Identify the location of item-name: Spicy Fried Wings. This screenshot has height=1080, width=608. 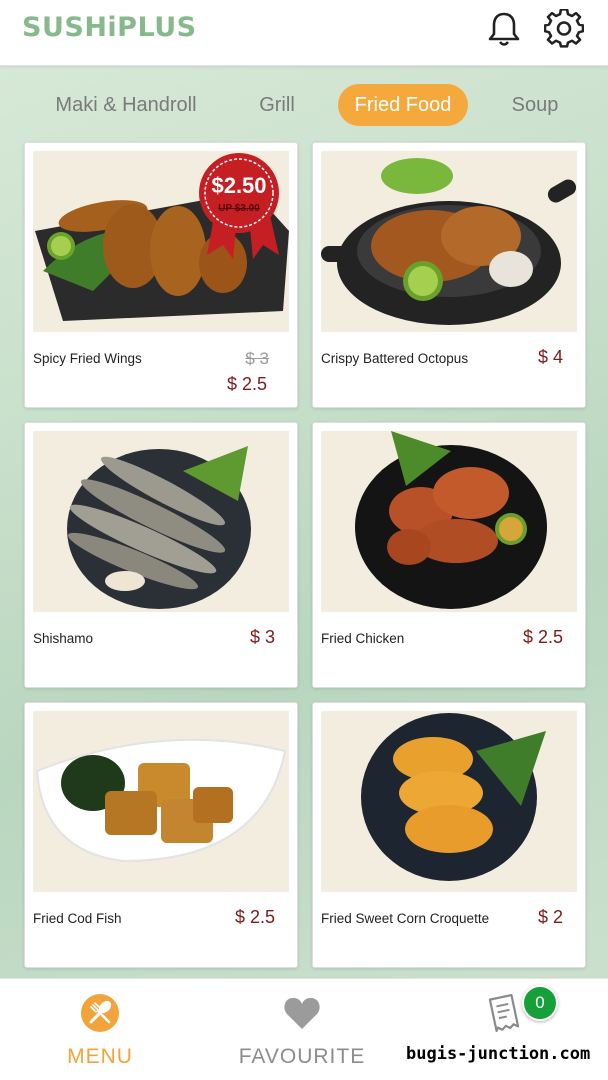
(87, 358).